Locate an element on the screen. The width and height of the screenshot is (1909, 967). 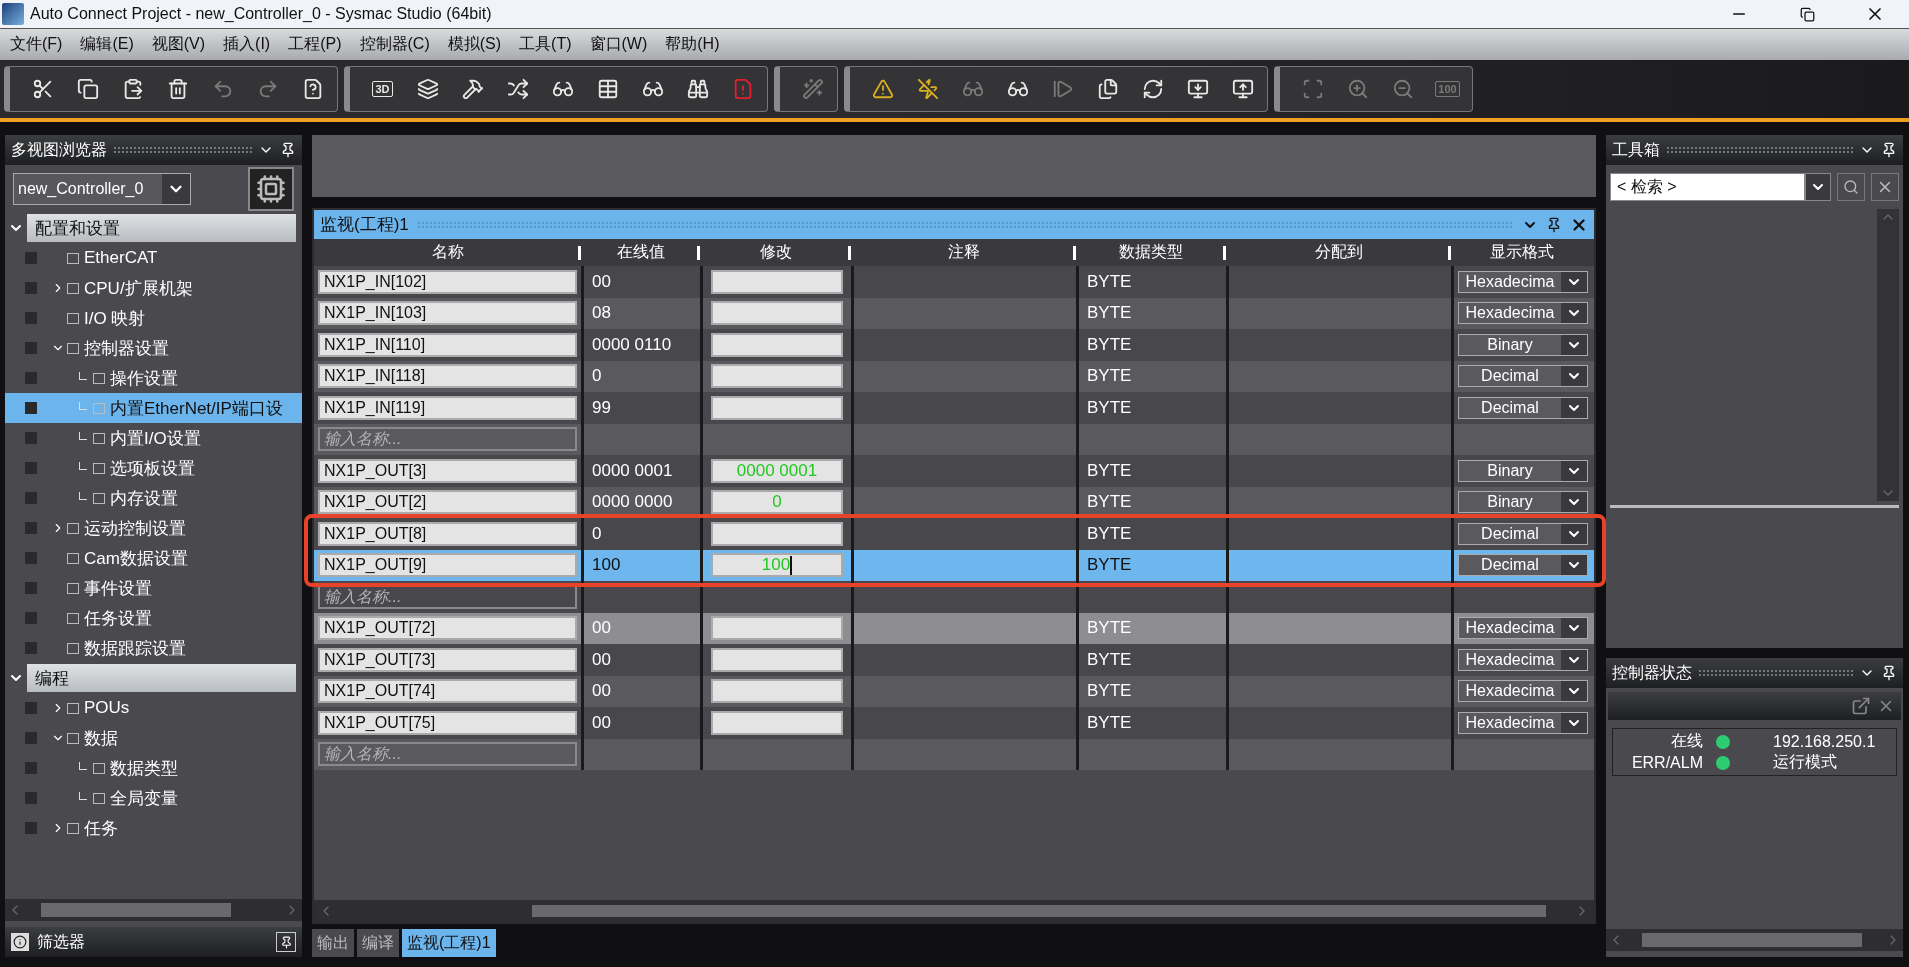
variable-name-field: NX1P_OUT[74] is located at coordinates (447, 691).